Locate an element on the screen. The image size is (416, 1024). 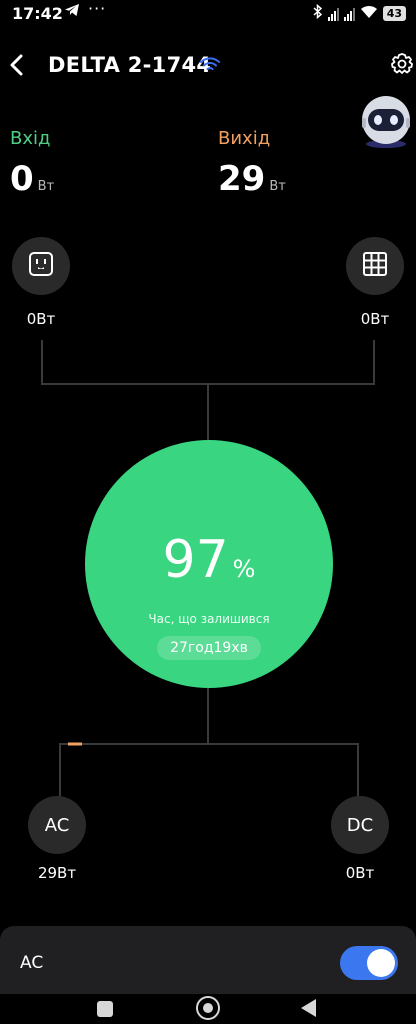
ac-output-power: 29Вт is located at coordinates (57, 873).